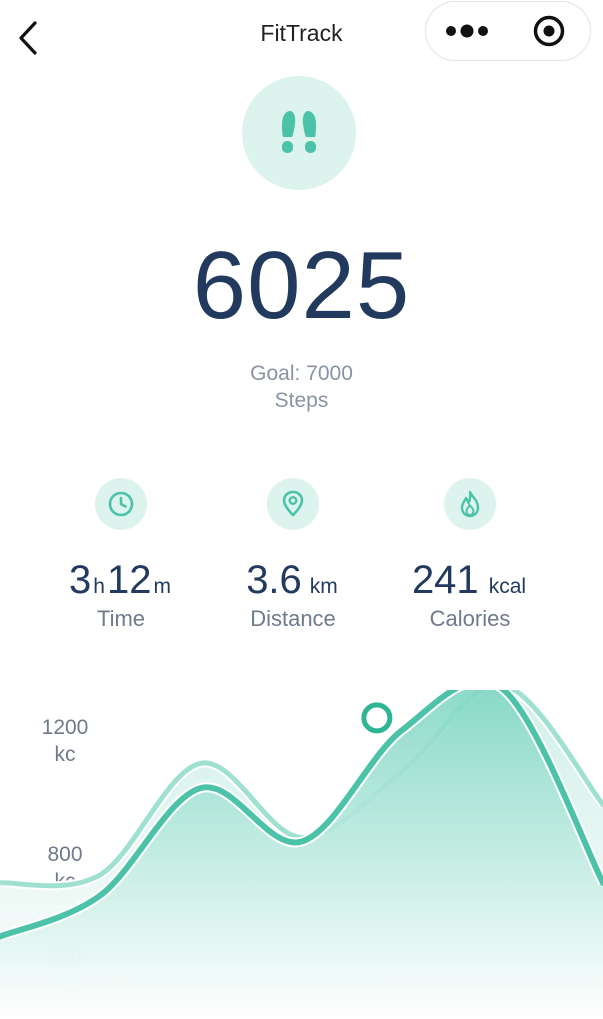 The image size is (603, 1019). I want to click on more-dots-icon, so click(467, 31).